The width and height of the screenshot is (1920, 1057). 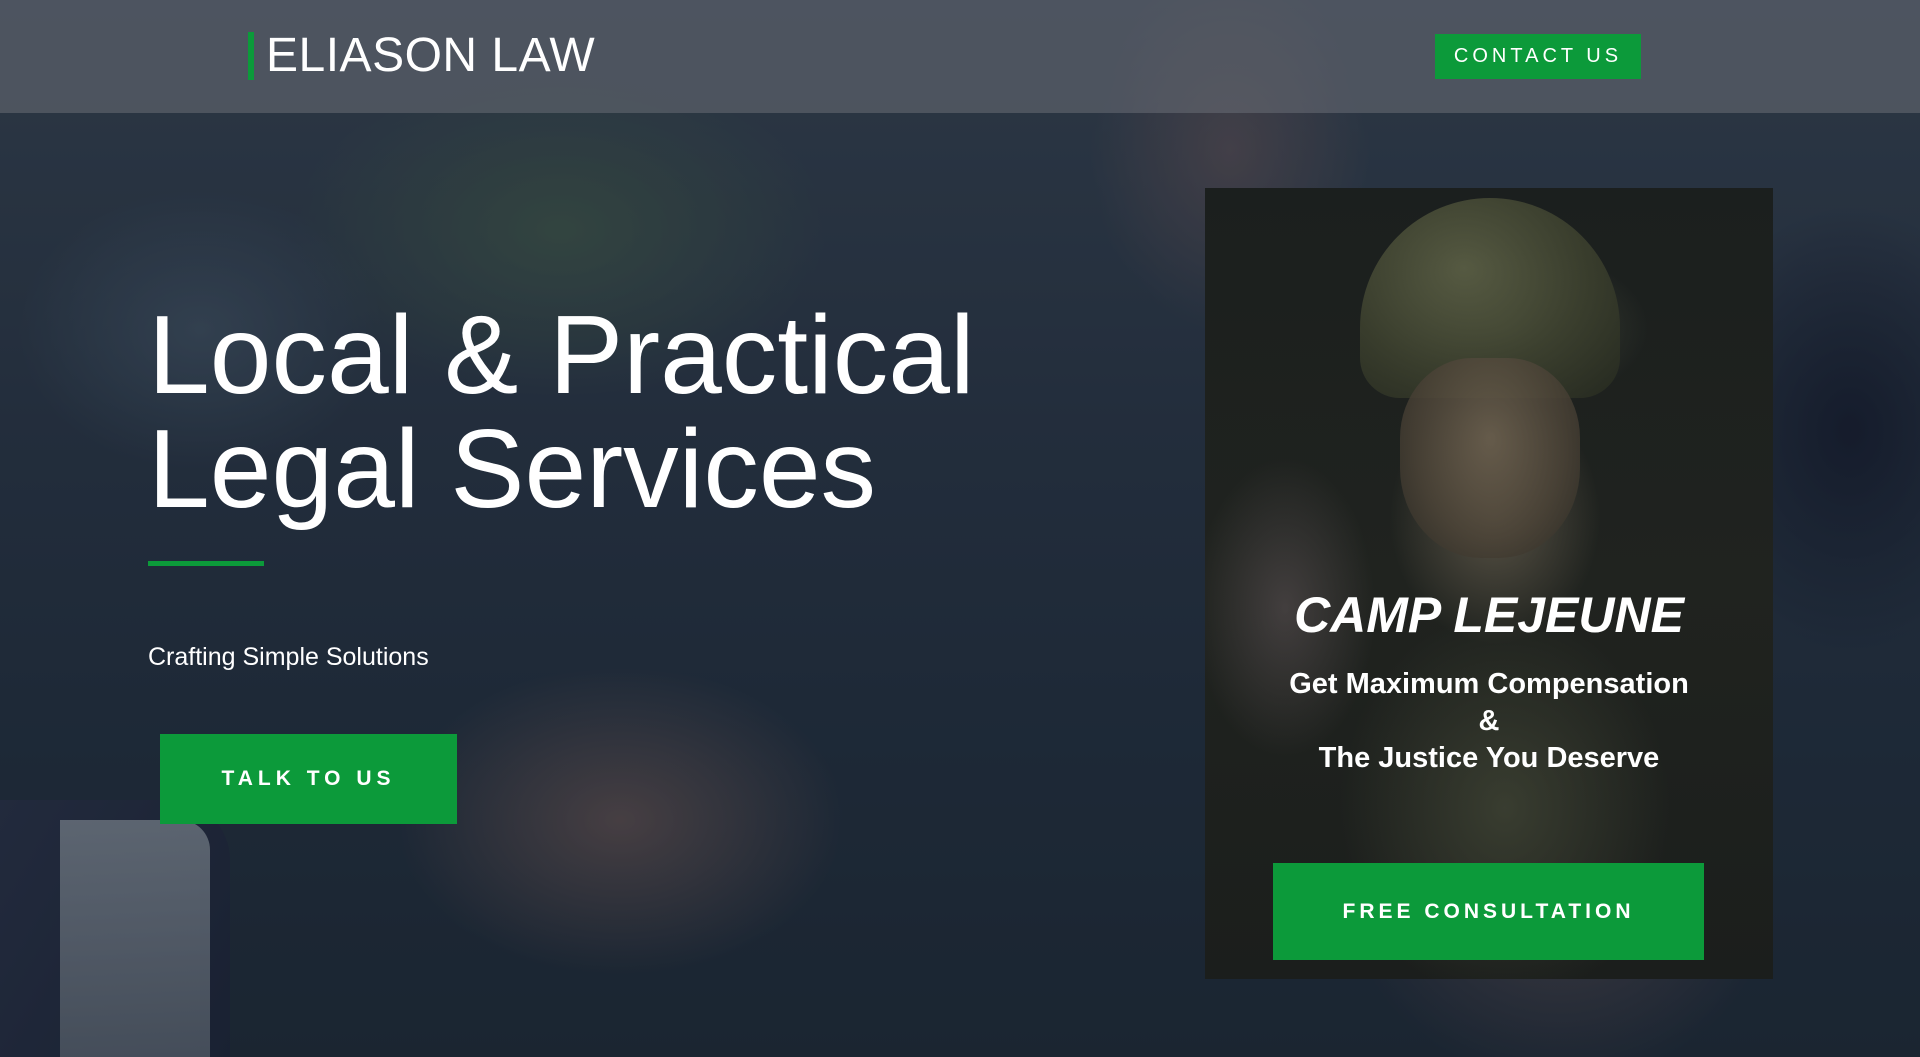 I want to click on brand-name: ELIASON LAW, so click(x=431, y=55).